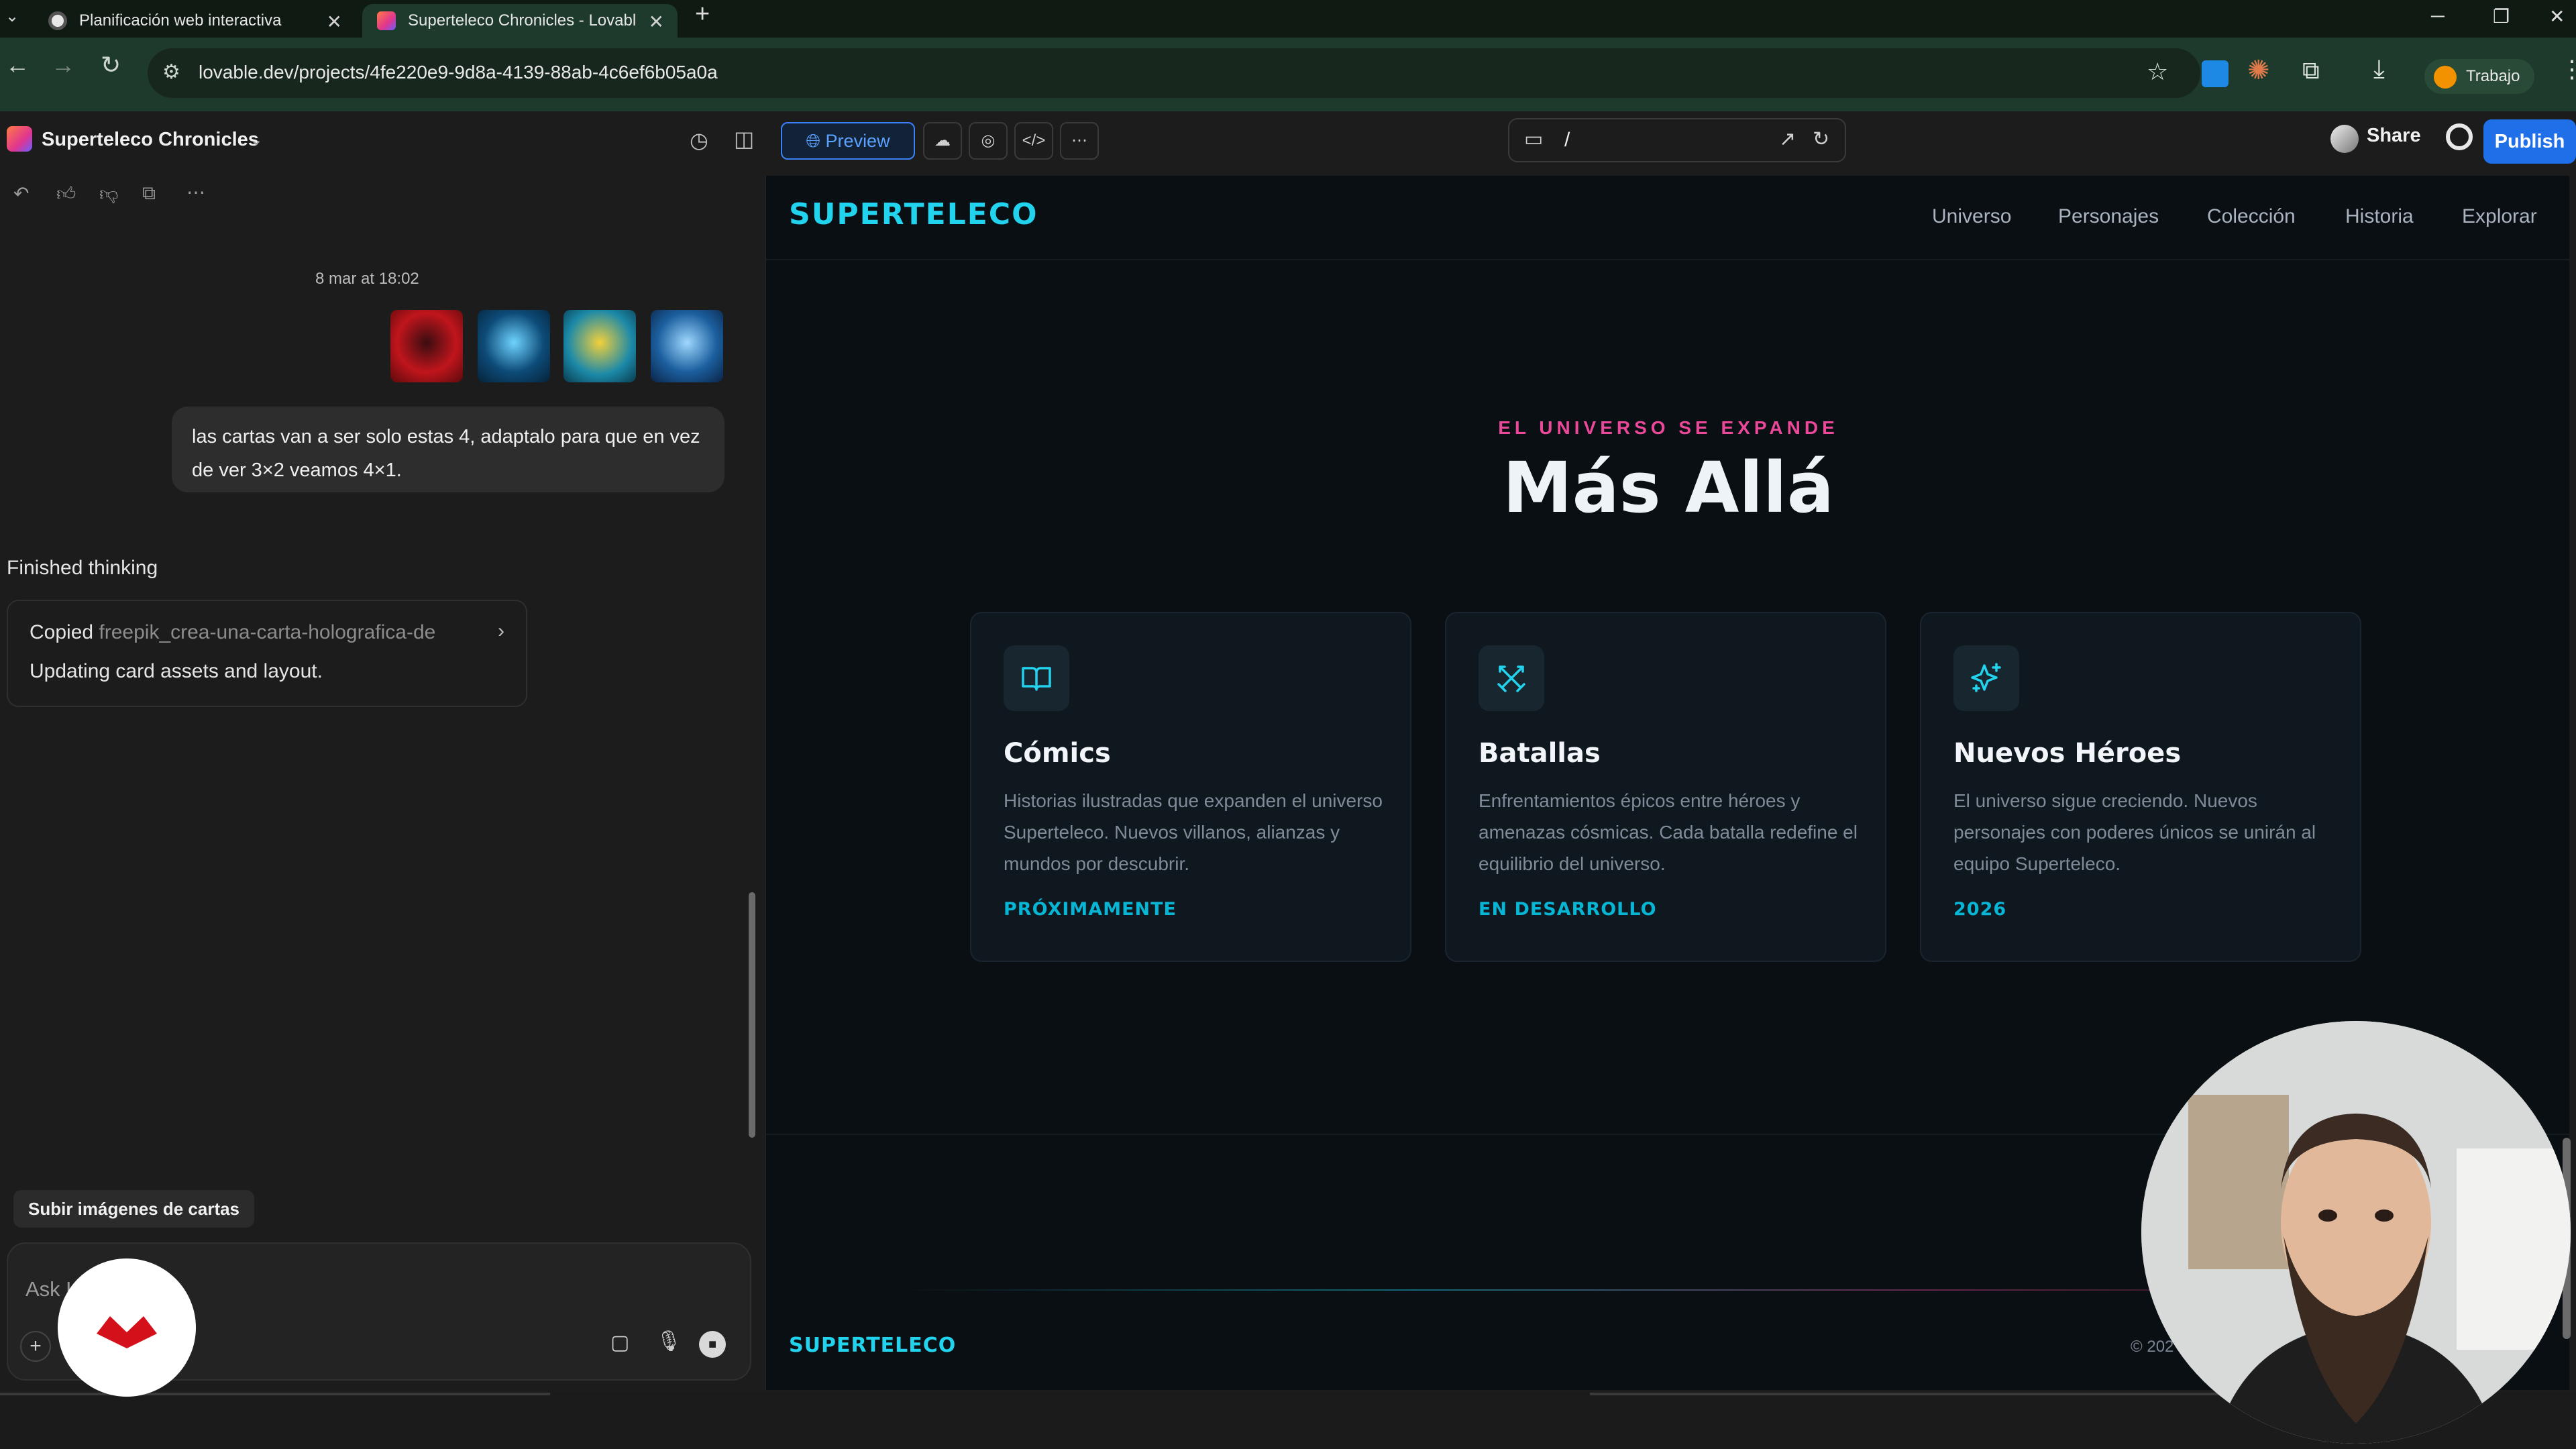  I want to click on palette-icon: ◎, so click(988, 140).